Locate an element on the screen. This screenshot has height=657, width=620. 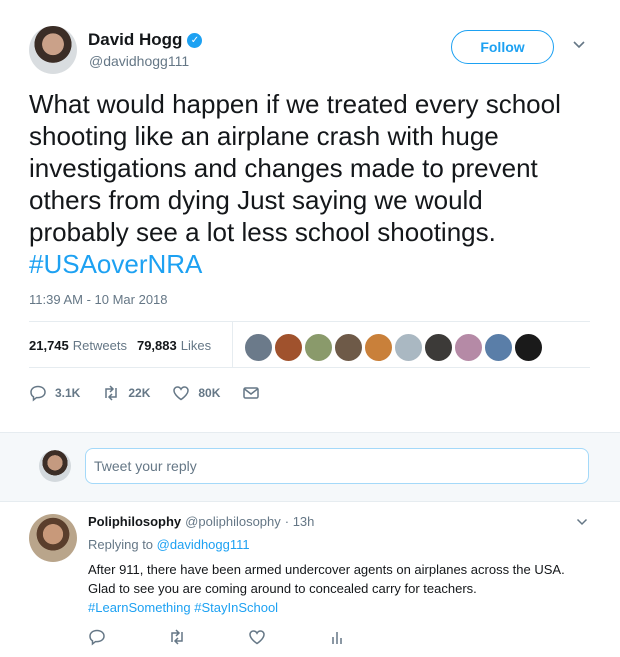
reply-actions is located at coordinates (248, 637).